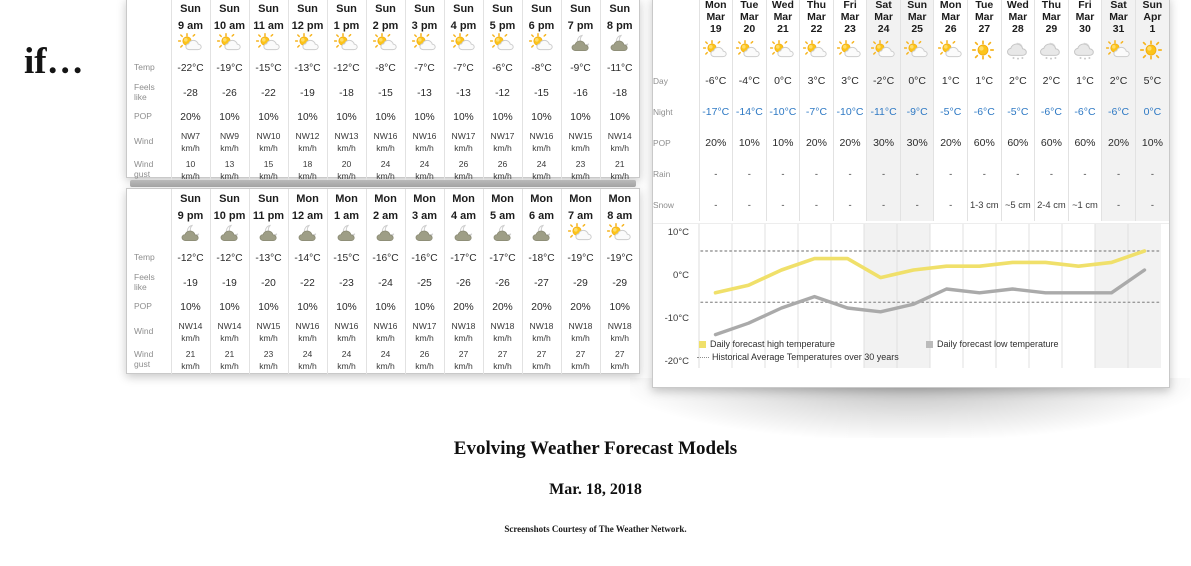  What do you see at coordinates (620, 283) in the screenshot?
I see `cell-value: -29` at bounding box center [620, 283].